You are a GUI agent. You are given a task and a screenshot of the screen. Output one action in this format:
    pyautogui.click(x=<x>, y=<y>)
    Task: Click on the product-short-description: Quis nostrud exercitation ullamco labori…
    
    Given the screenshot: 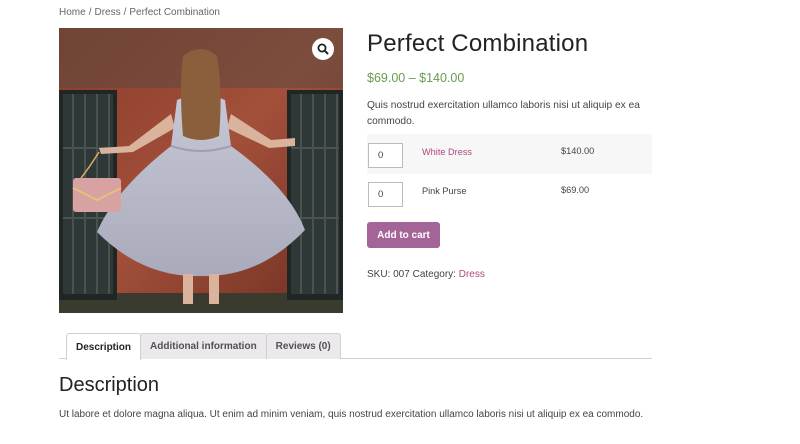 What is the action you would take?
    pyautogui.click(x=503, y=113)
    